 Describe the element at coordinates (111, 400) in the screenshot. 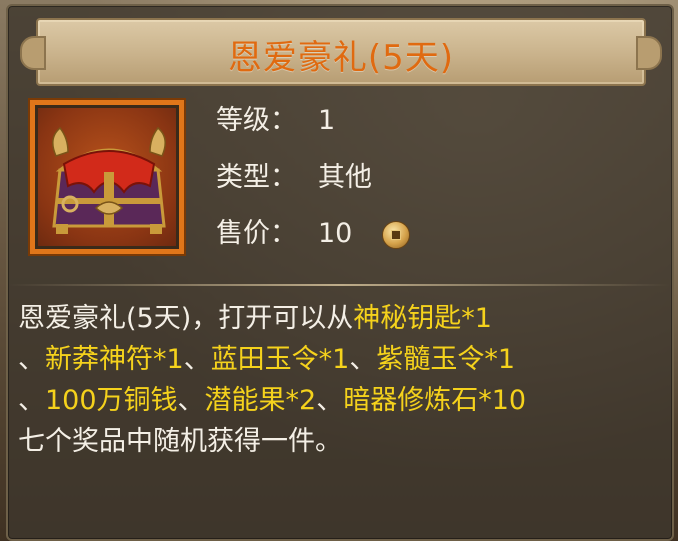

I see `reward-item: 100万铜钱` at that location.